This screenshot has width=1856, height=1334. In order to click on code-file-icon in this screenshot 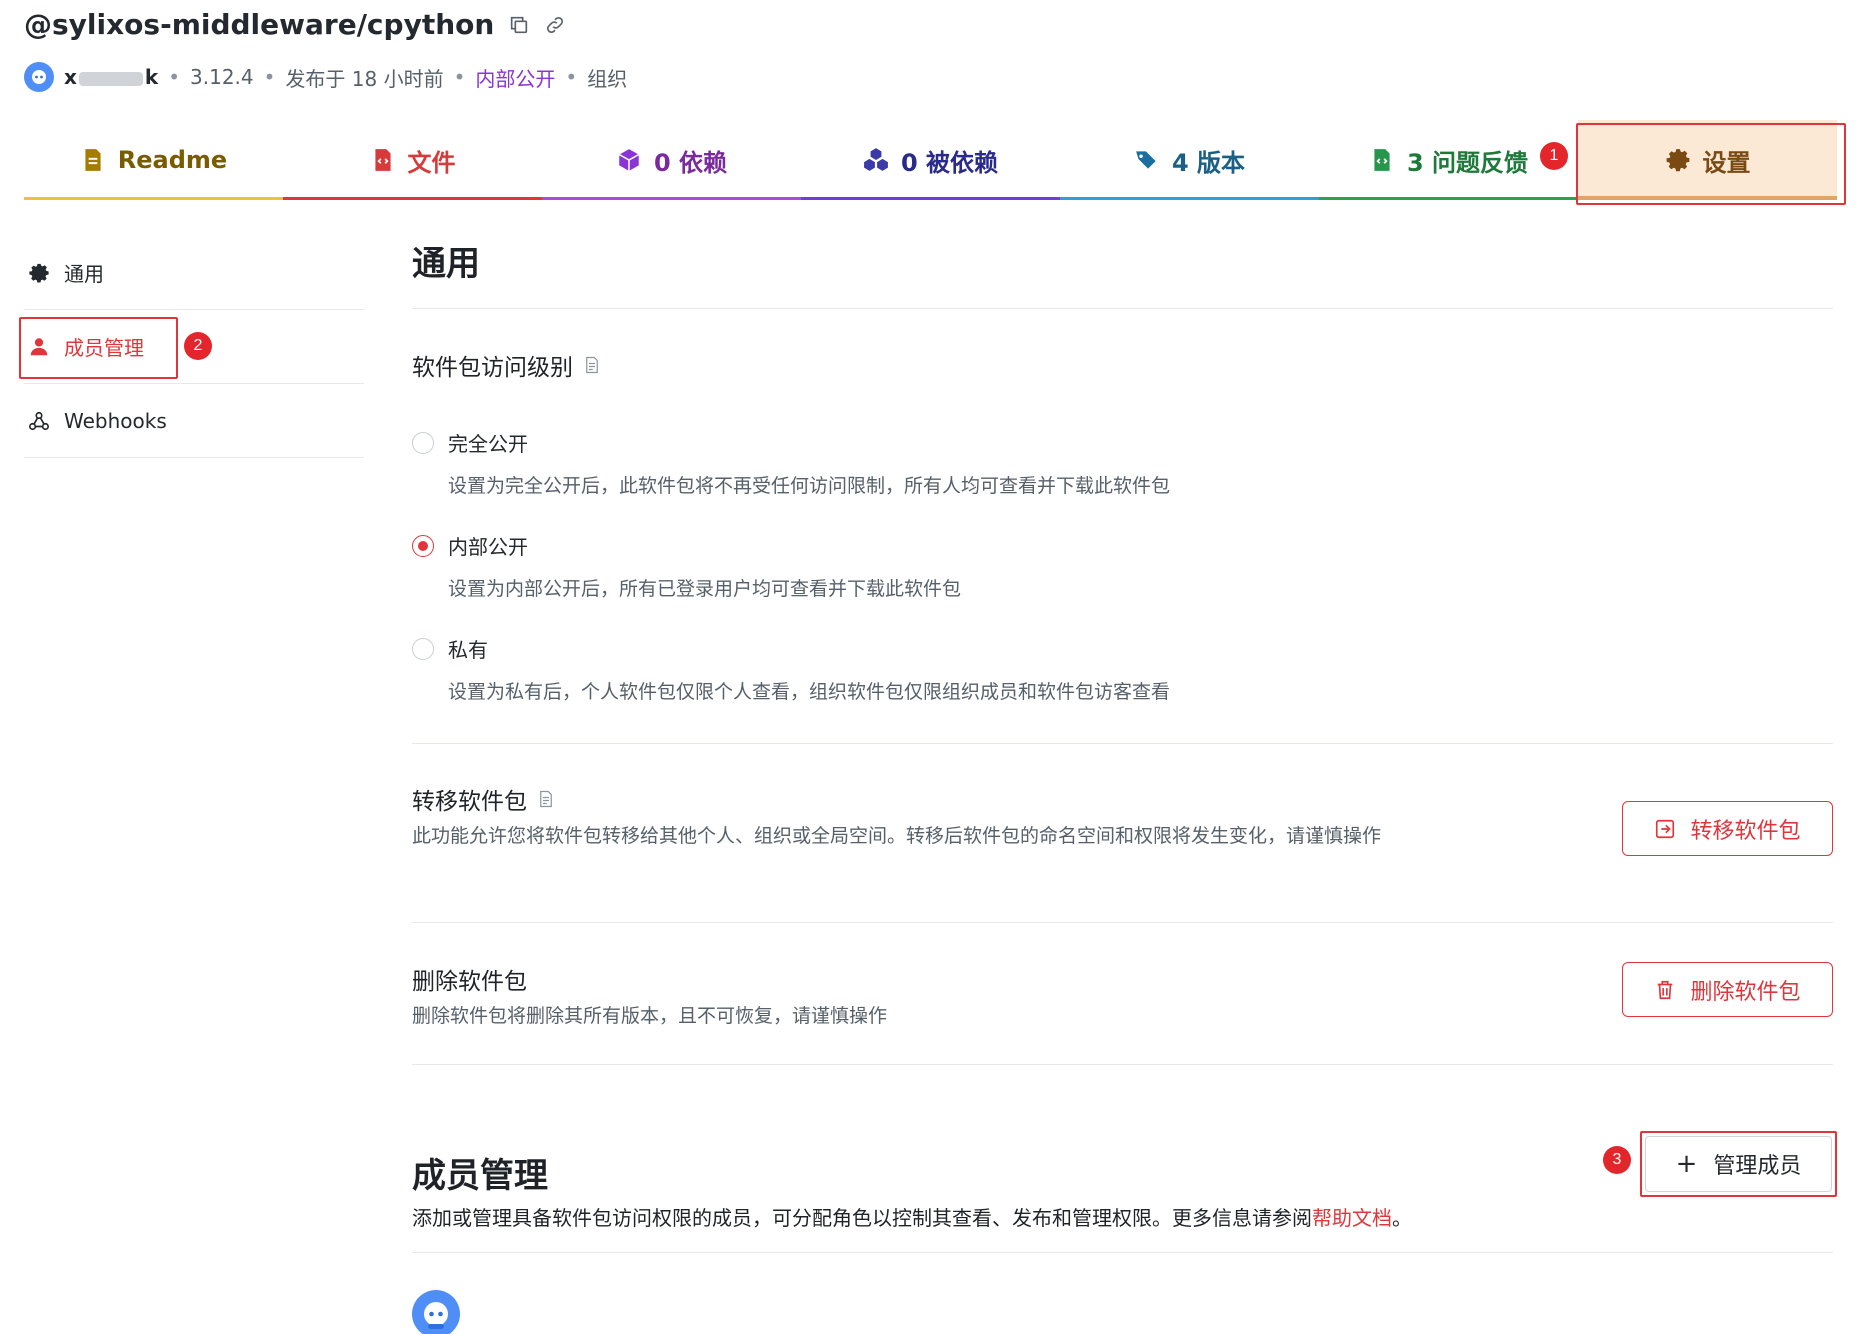, I will do `click(382, 160)`.